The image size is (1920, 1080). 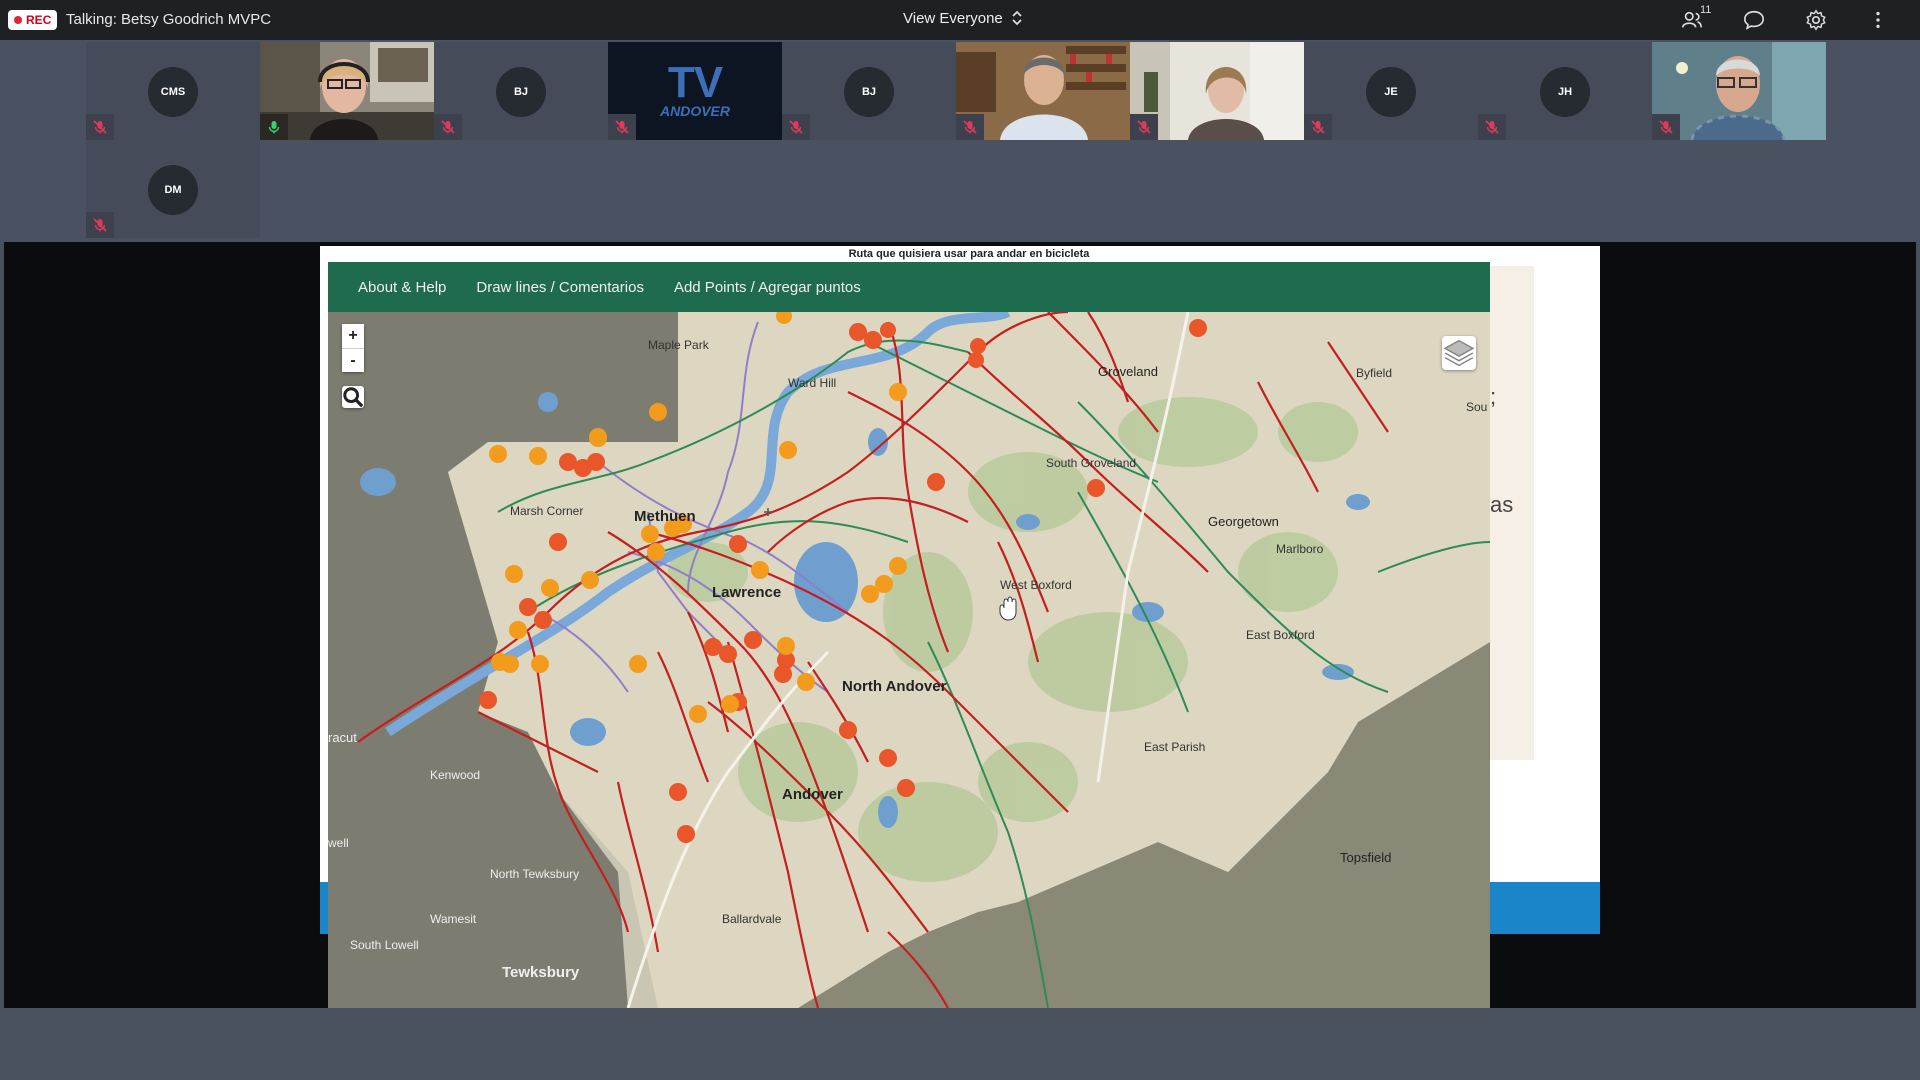 I want to click on map-label: Tewksbury, so click(x=541, y=972).